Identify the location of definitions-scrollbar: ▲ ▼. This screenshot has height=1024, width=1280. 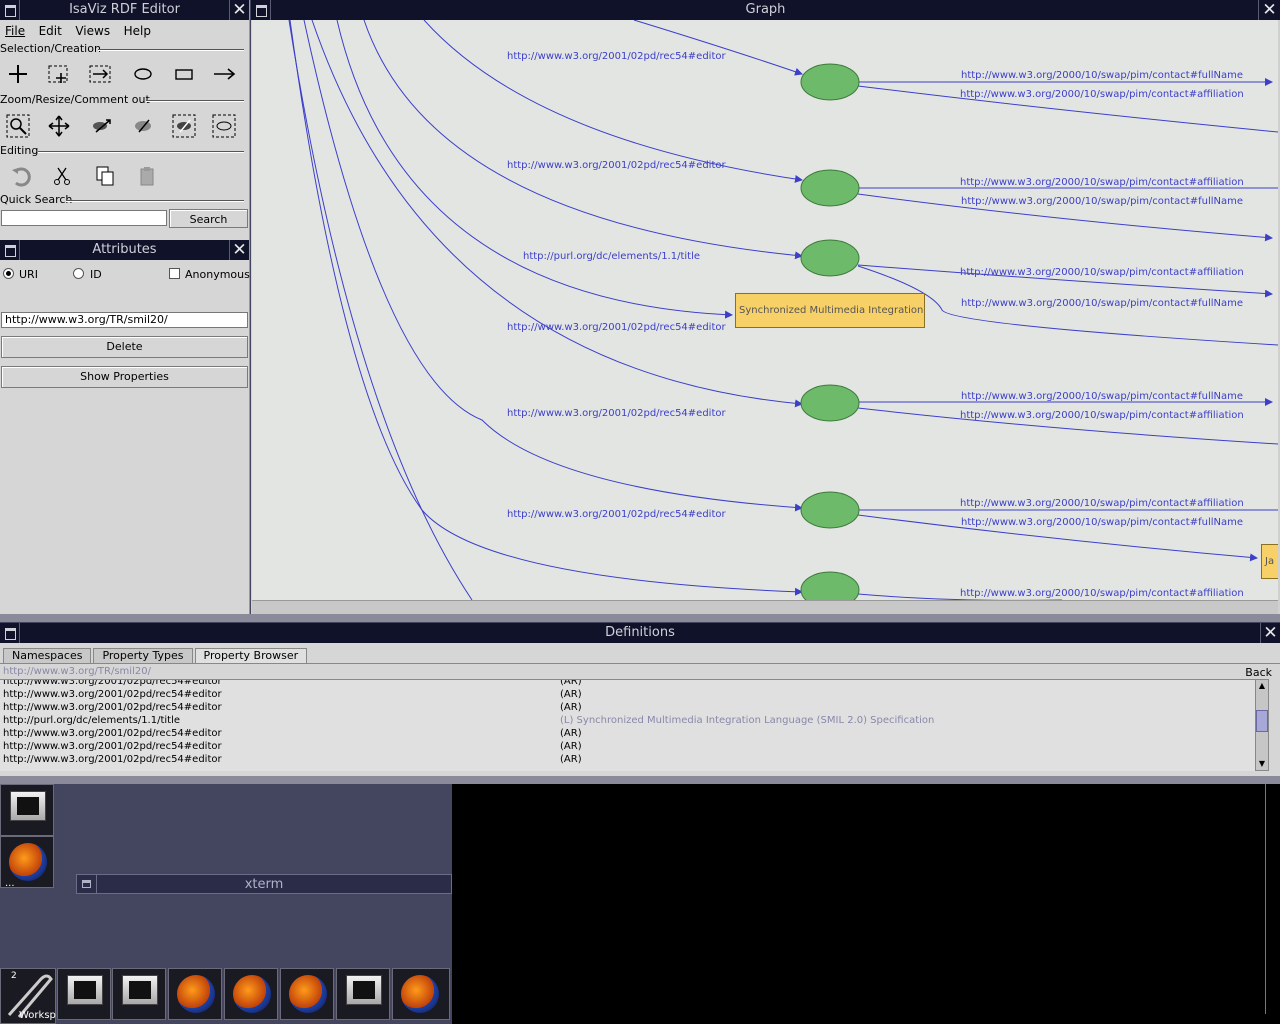
(1262, 725).